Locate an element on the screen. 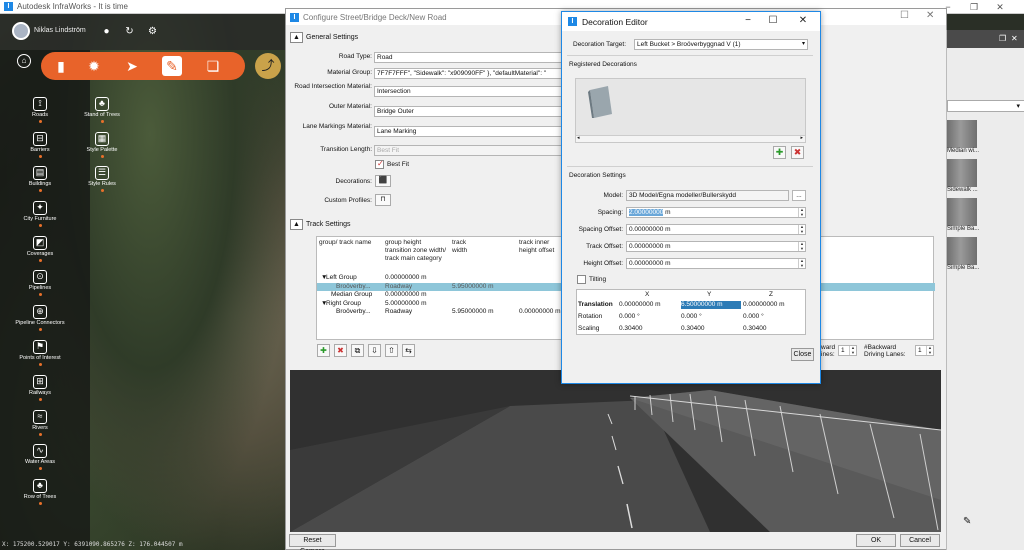 The width and height of the screenshot is (1024, 550). configure-close-icon: ✕ is located at coordinates (930, 15).